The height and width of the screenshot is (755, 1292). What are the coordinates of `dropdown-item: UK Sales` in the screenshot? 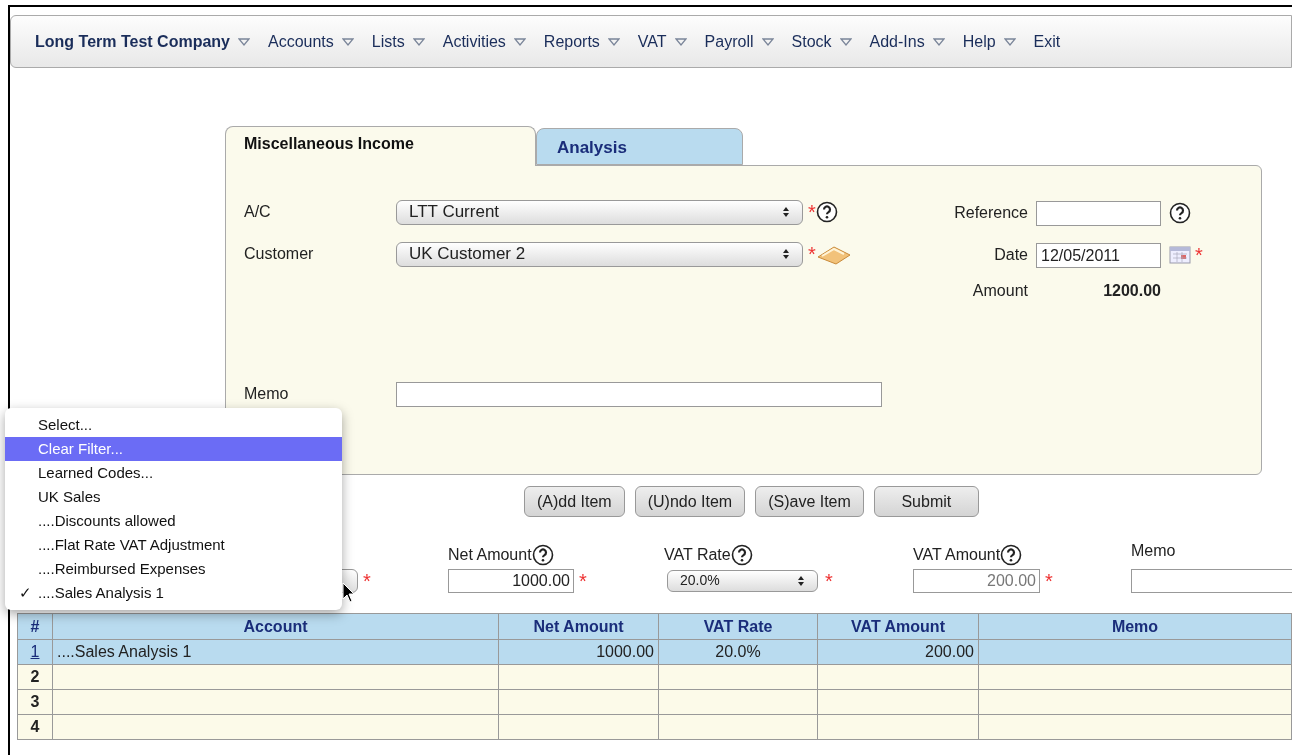 It's located at (173, 497).